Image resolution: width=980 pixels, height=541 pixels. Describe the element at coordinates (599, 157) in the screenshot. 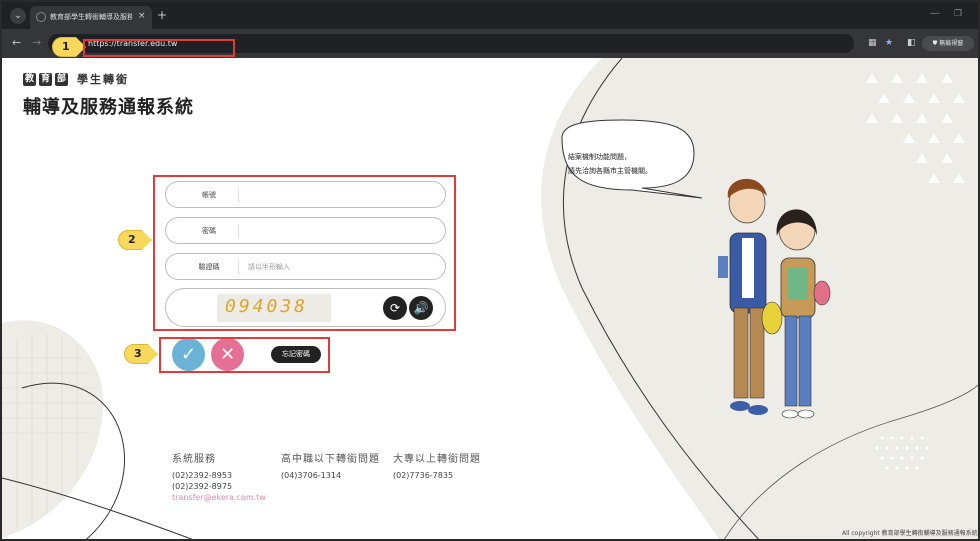

I see `bubble-line-1: 結案機制功能問題，` at that location.